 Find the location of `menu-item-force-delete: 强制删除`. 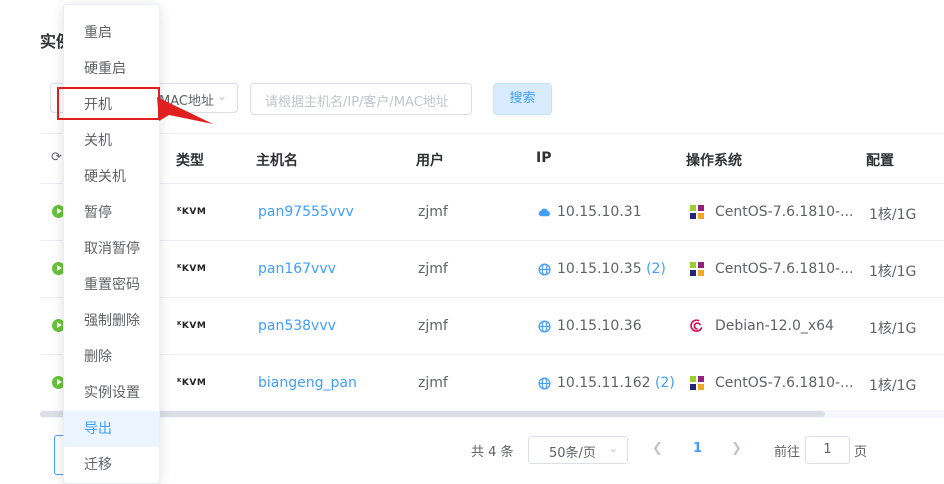

menu-item-force-delete: 强制删除 is located at coordinates (111, 321).